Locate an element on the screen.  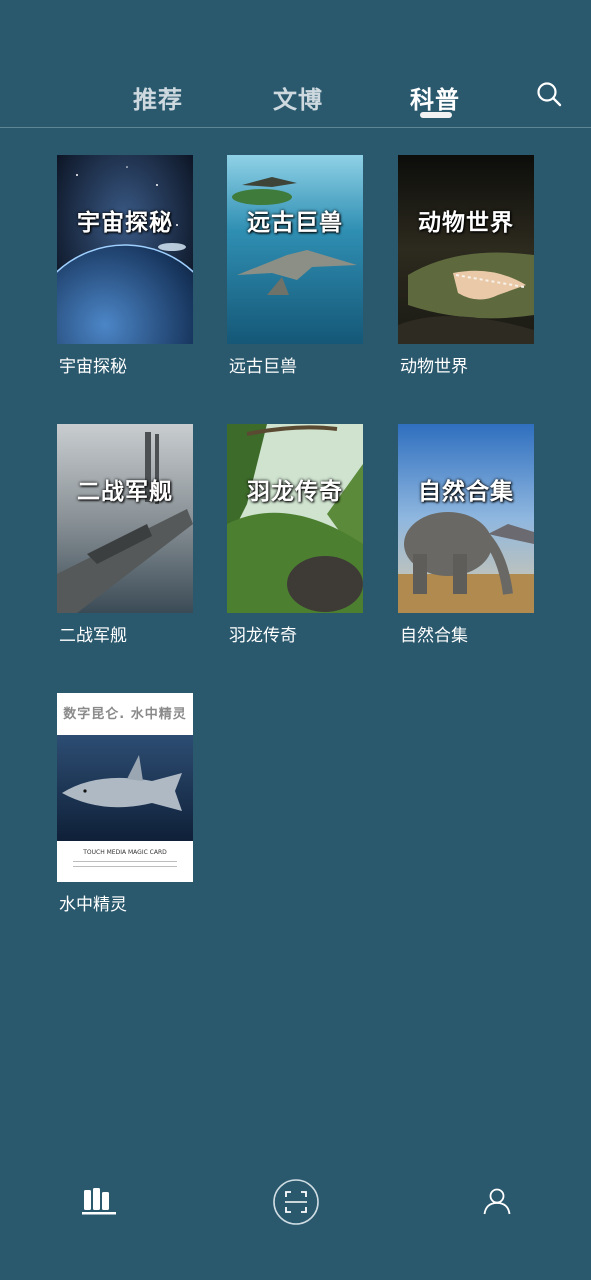
book-card-water-sprite: 数字昆仑. 水中精灵 TOUCH MEDIA MAGIC CARD 水中精灵 is located at coordinates (125, 804).